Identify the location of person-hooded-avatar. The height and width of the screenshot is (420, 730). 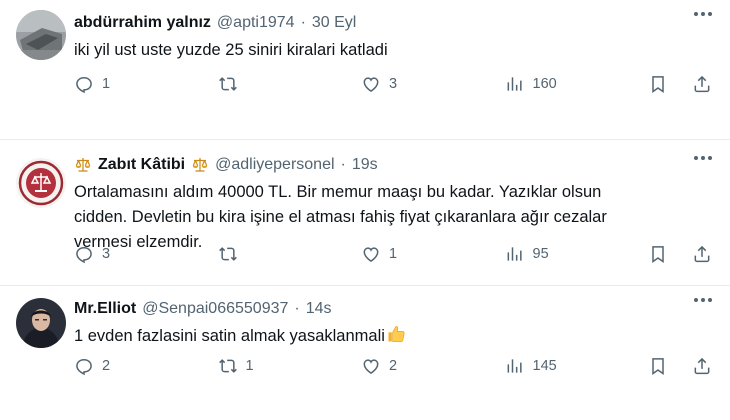
(41, 323).